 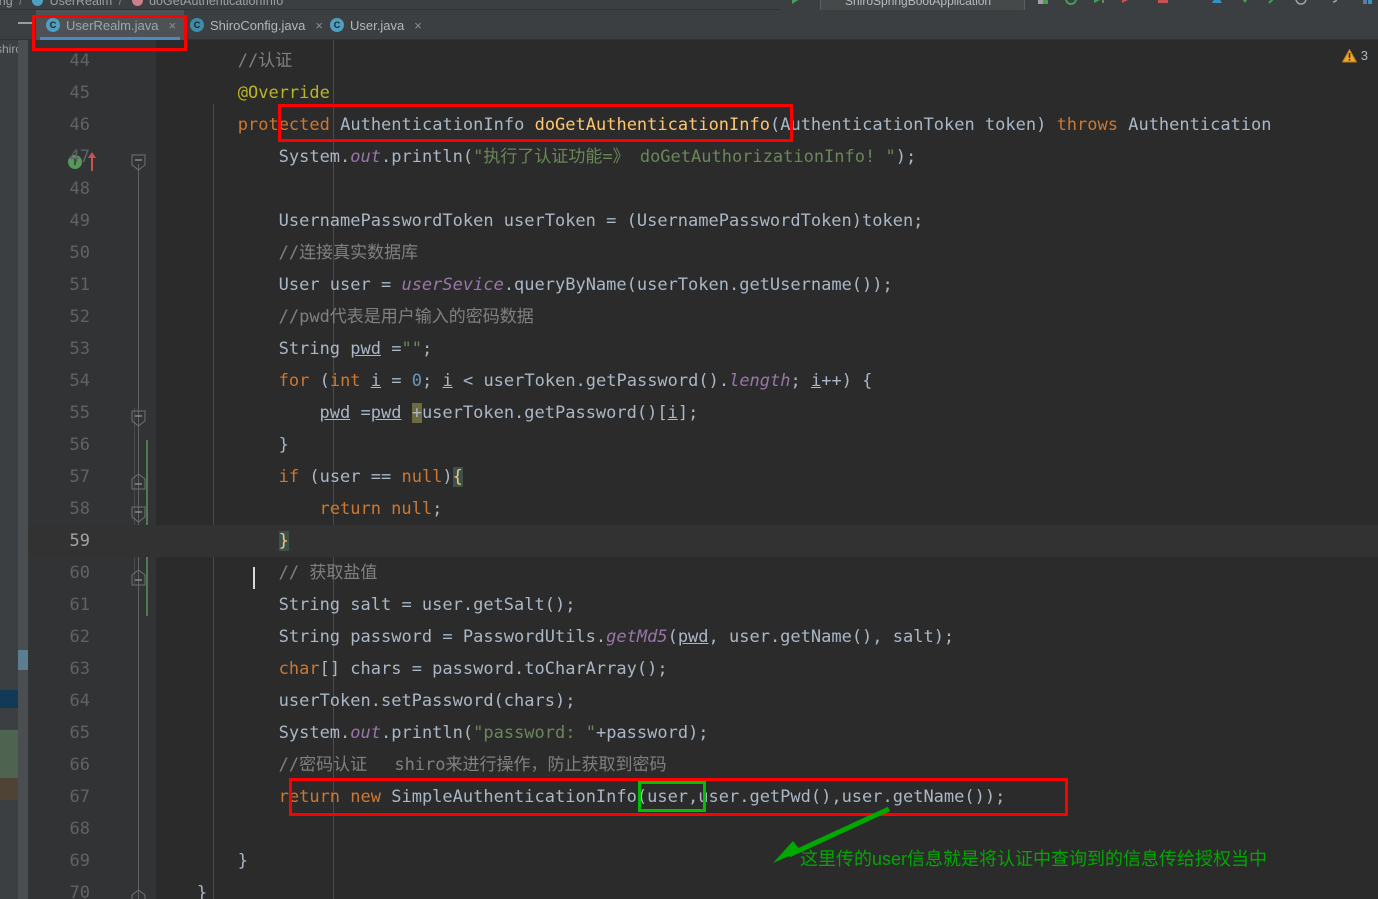 What do you see at coordinates (23, 469) in the screenshot?
I see `left-scrollbar` at bounding box center [23, 469].